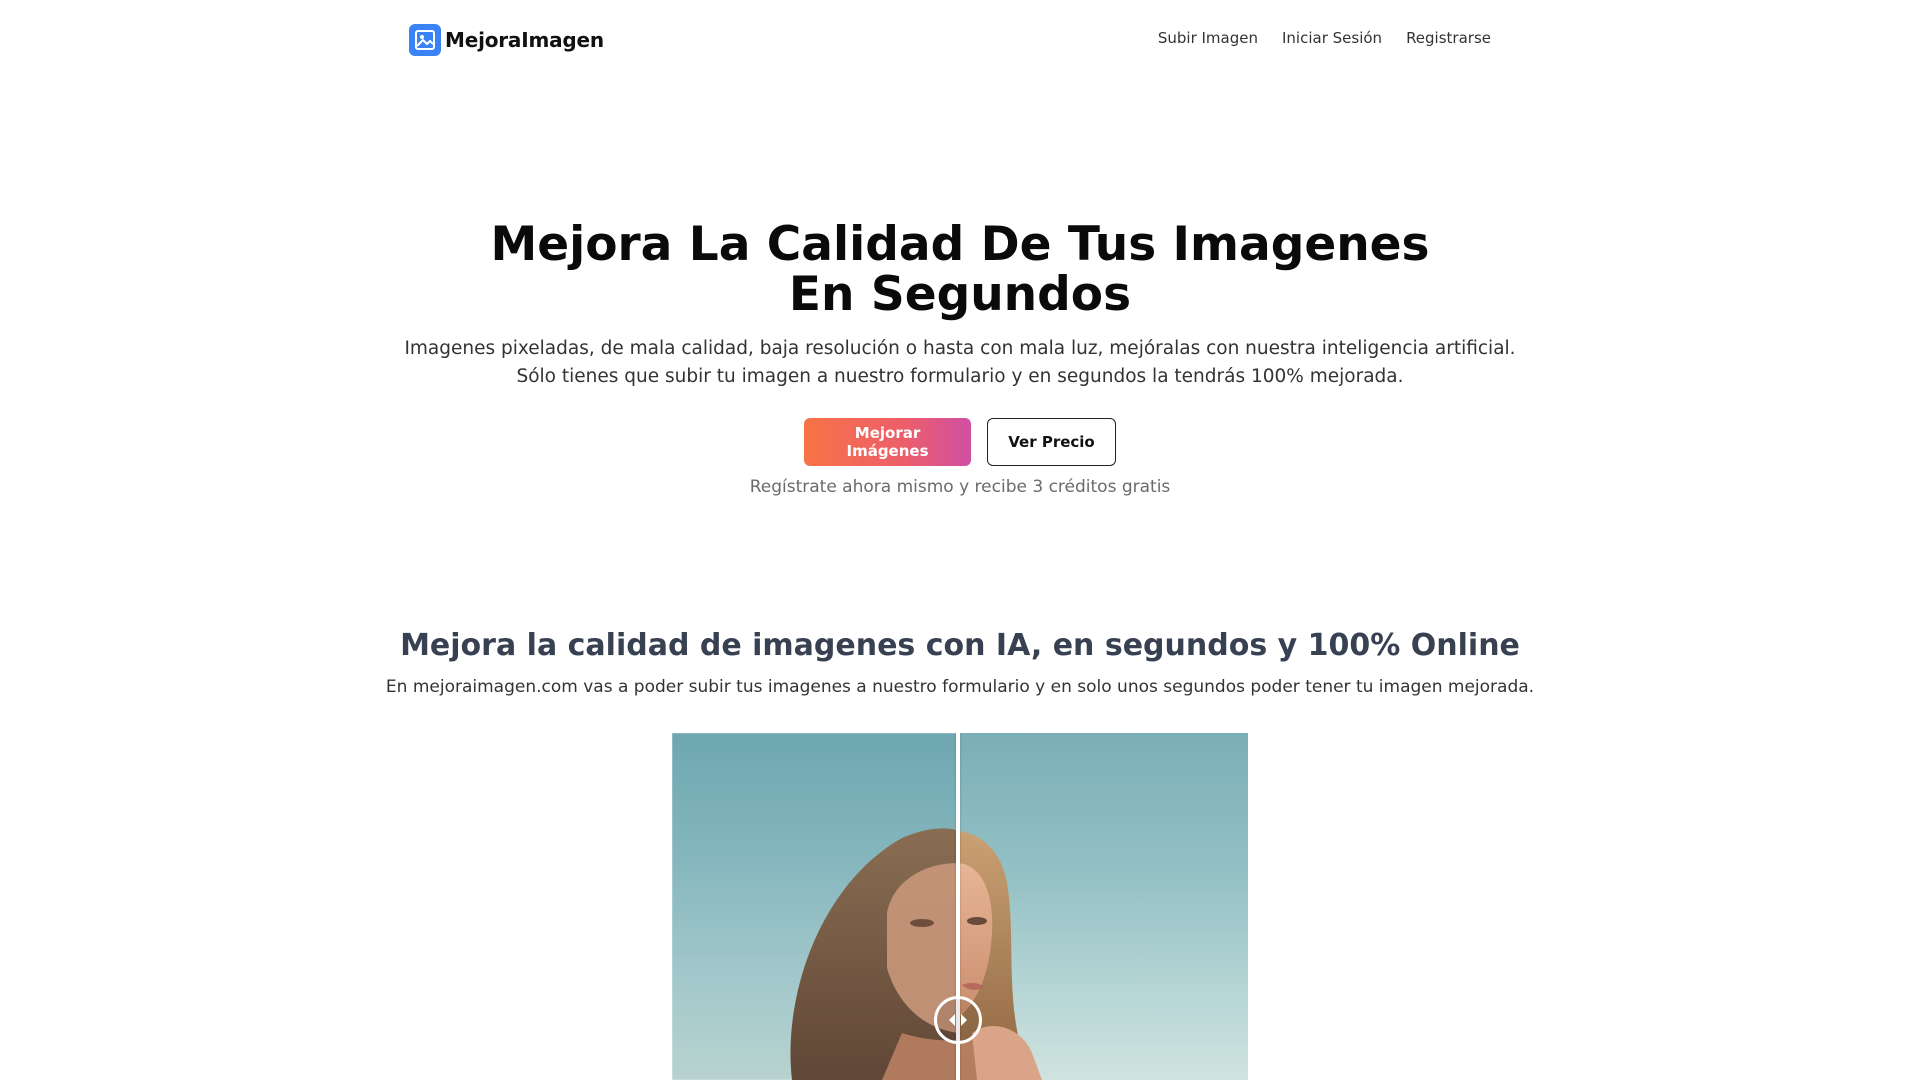 This screenshot has width=1920, height=1080. Describe the element at coordinates (958, 1020) in the screenshot. I see `left-right-arrows-icon` at that location.